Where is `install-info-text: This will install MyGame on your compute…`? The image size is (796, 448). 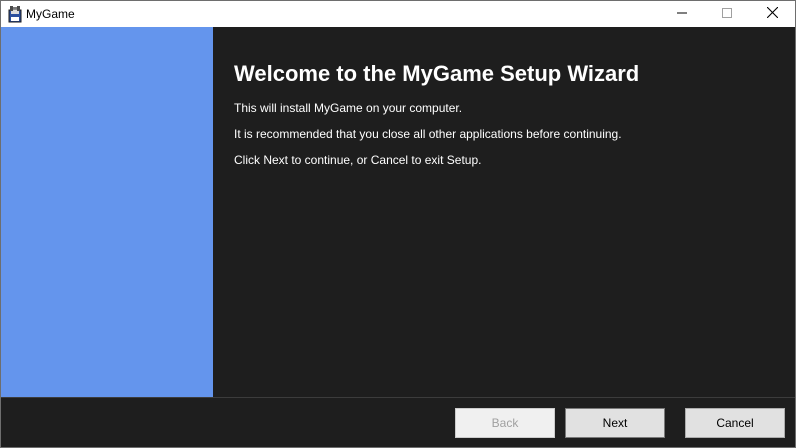
install-info-text: This will install MyGame on your compute… is located at coordinates (348, 108).